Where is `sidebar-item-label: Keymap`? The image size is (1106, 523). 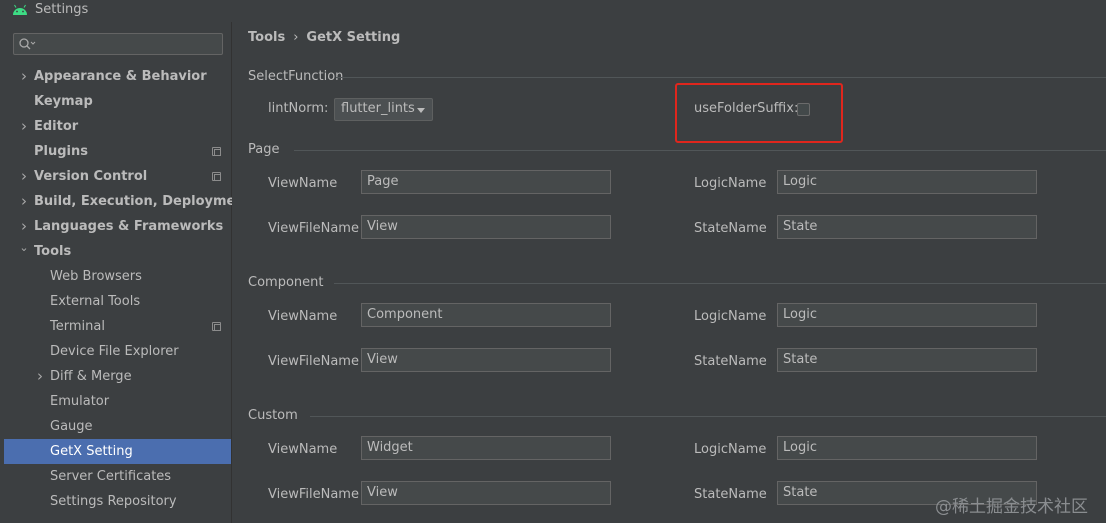 sidebar-item-label: Keymap is located at coordinates (63, 101).